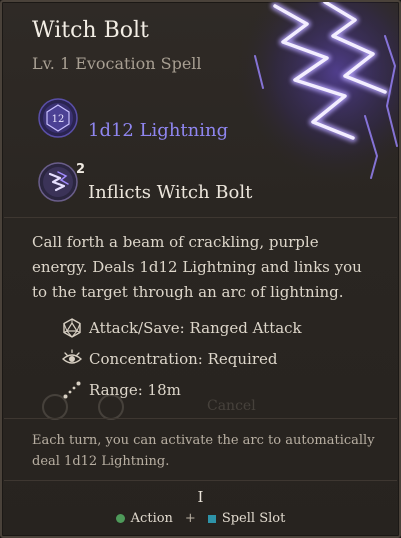 This screenshot has width=401, height=538. I want to click on property-label: Attack/Save: Ranged Attack, so click(195, 327).